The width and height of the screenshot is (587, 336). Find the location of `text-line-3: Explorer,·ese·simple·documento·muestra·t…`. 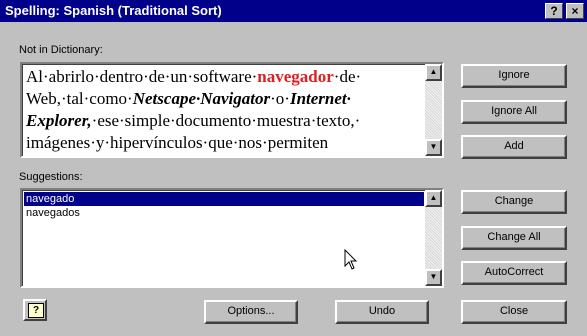

text-line-3: Explorer,·ese·simple·documento·muestra·t… is located at coordinates (193, 120).